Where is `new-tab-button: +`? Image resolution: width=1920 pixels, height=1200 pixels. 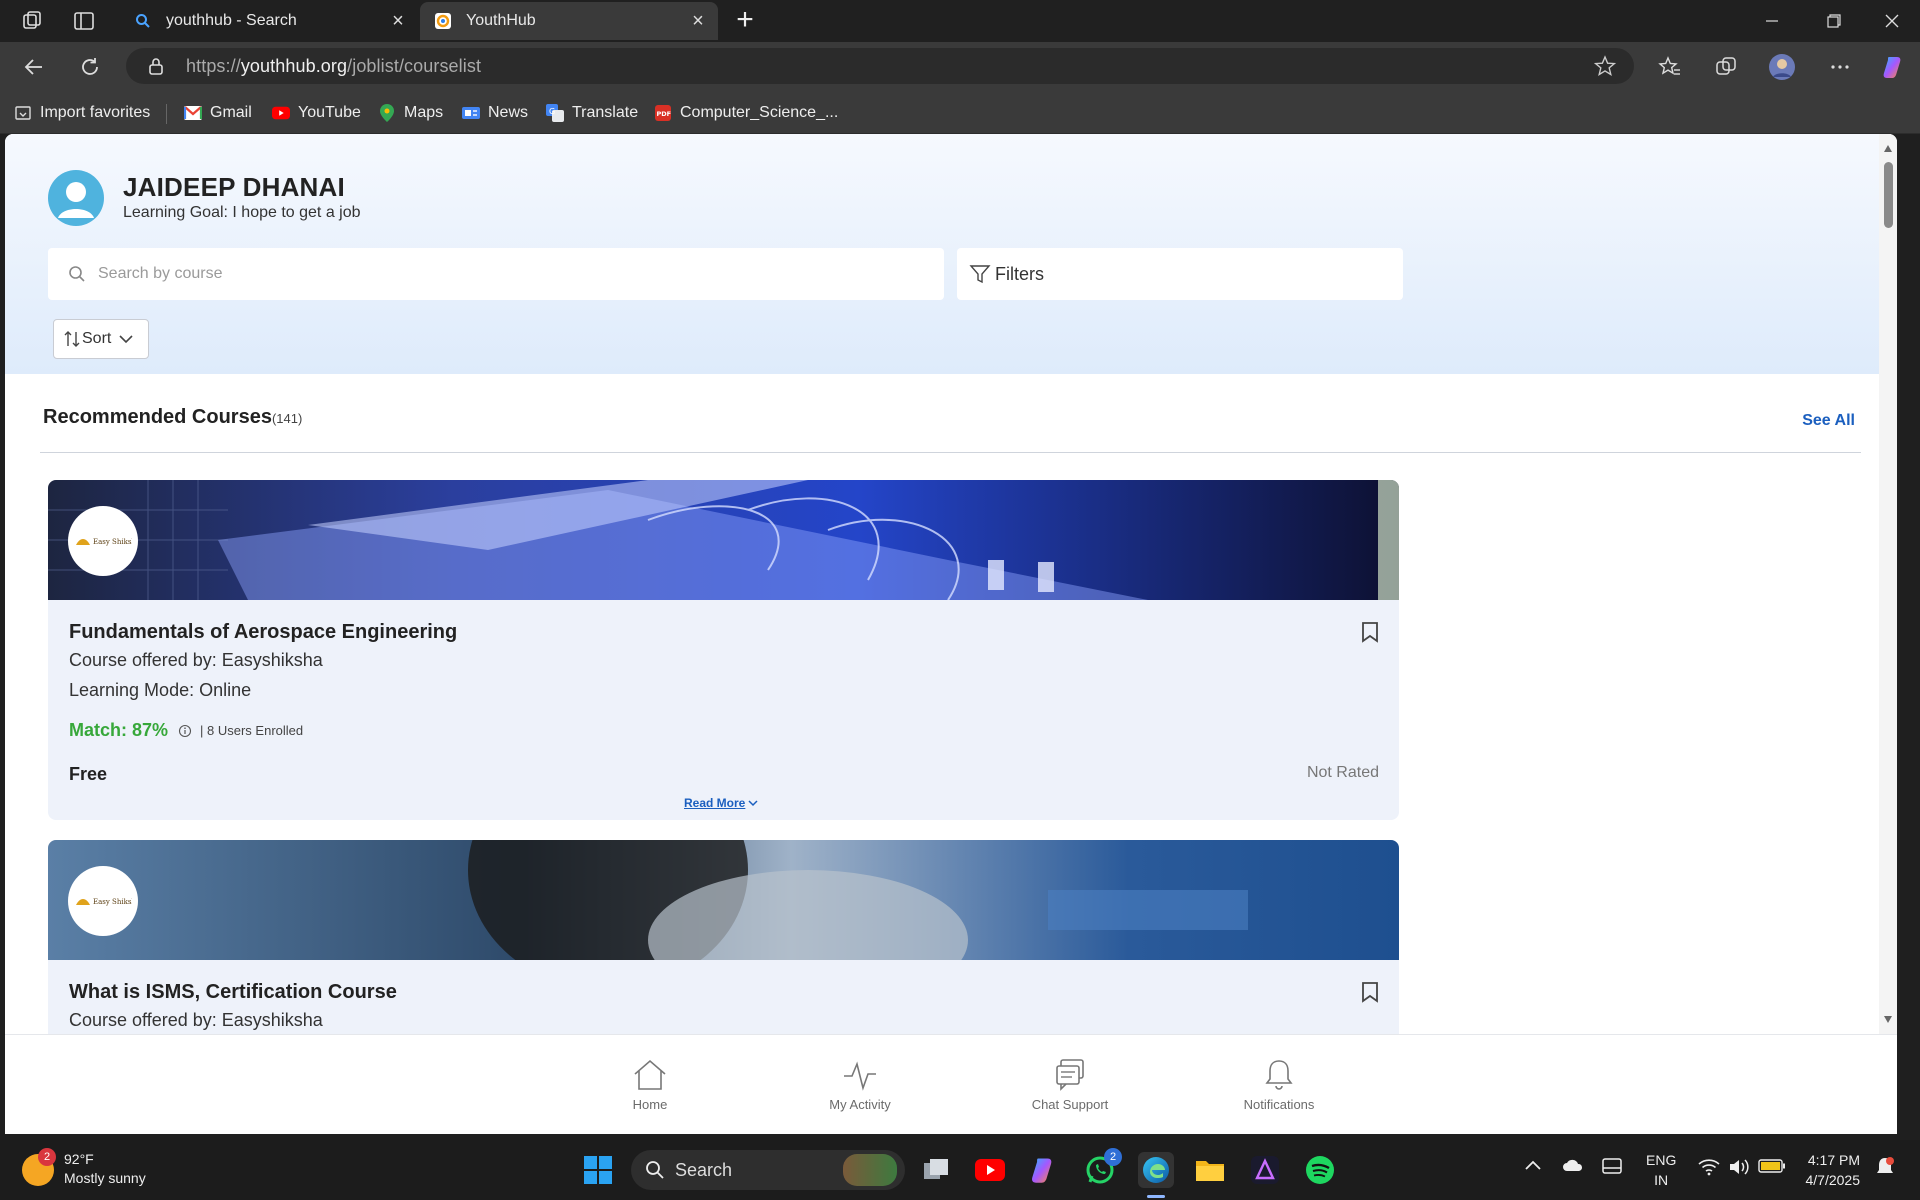
new-tab-button: + is located at coordinates (745, 20).